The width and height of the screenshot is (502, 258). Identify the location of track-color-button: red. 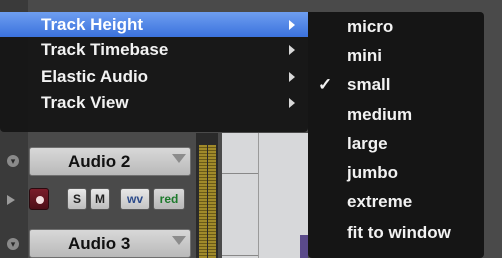
(169, 199).